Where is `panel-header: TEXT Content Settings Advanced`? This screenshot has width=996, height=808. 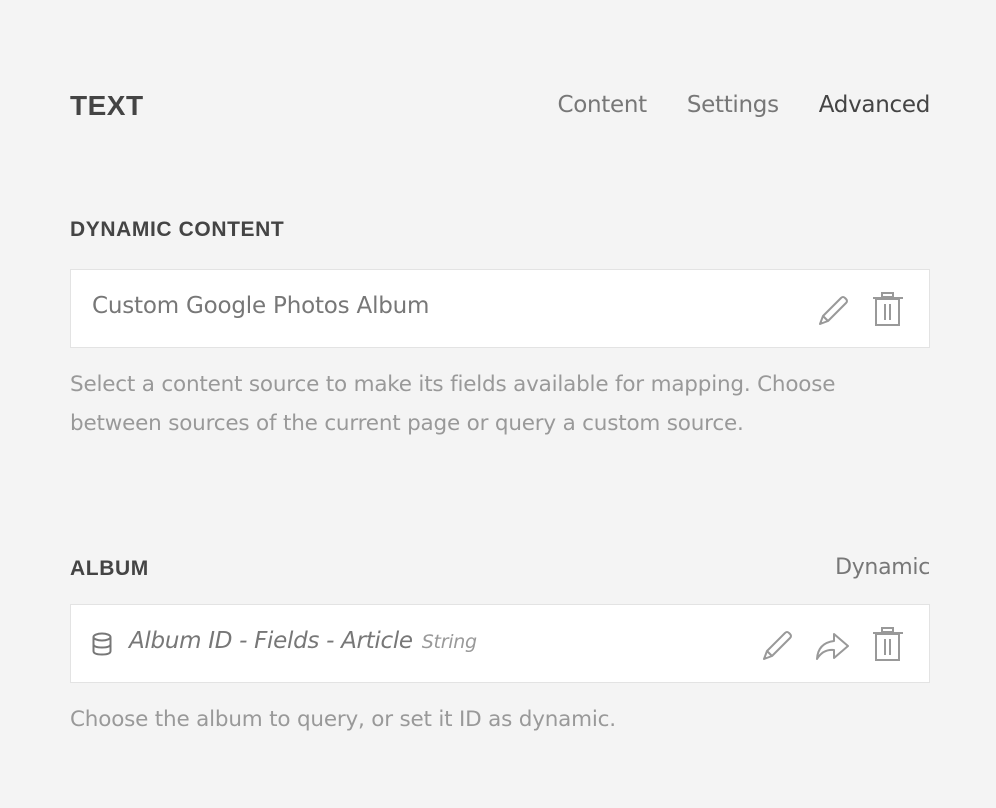
panel-header: TEXT Content Settings Advanced is located at coordinates (500, 108).